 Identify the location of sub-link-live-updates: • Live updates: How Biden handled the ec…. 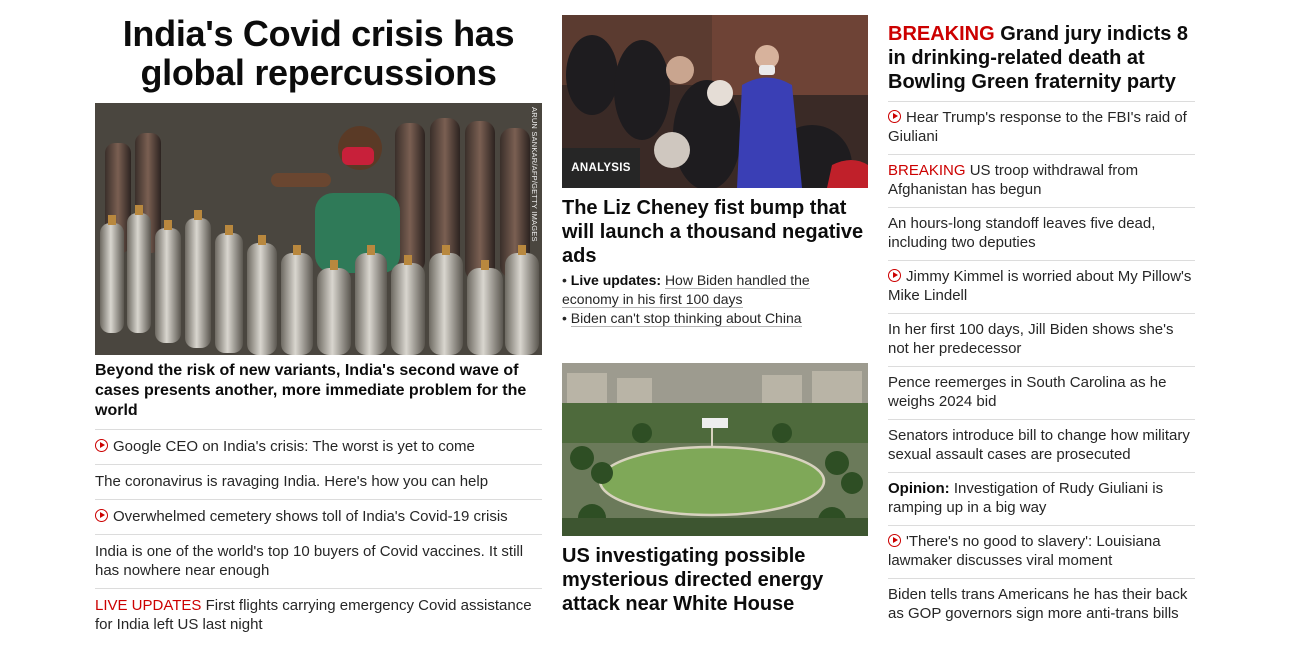
(715, 290).